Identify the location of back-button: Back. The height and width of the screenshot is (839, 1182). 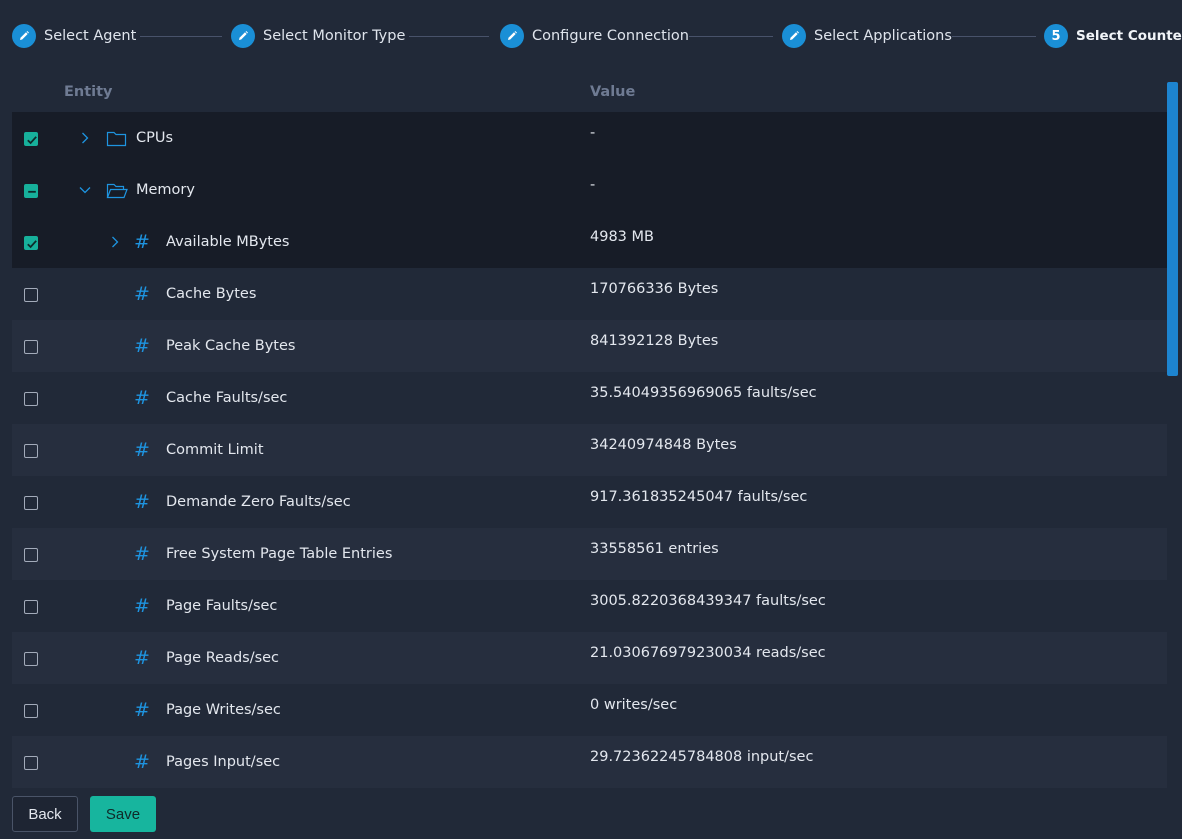
(45, 814).